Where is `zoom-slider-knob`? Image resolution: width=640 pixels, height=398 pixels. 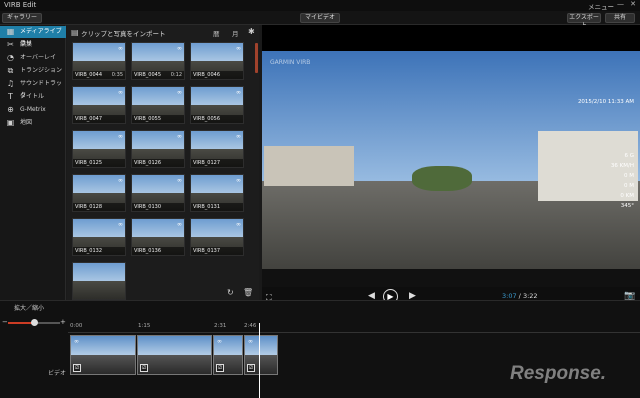 zoom-slider-knob is located at coordinates (34, 322).